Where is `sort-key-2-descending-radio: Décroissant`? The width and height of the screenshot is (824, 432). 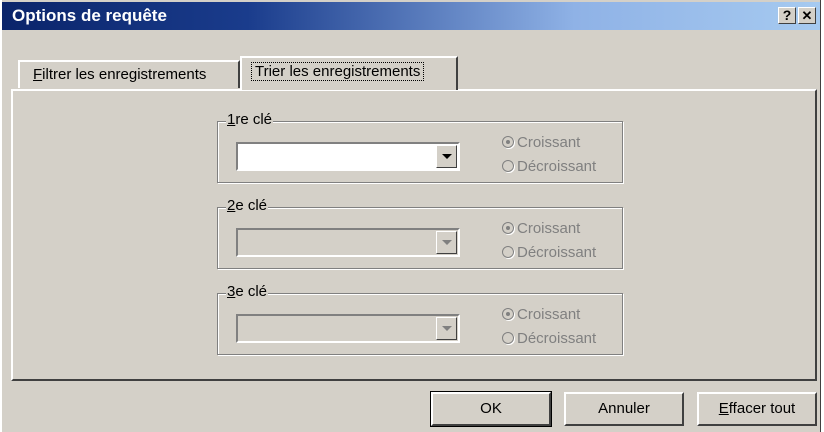 sort-key-2-descending-radio: Décroissant is located at coordinates (549, 252).